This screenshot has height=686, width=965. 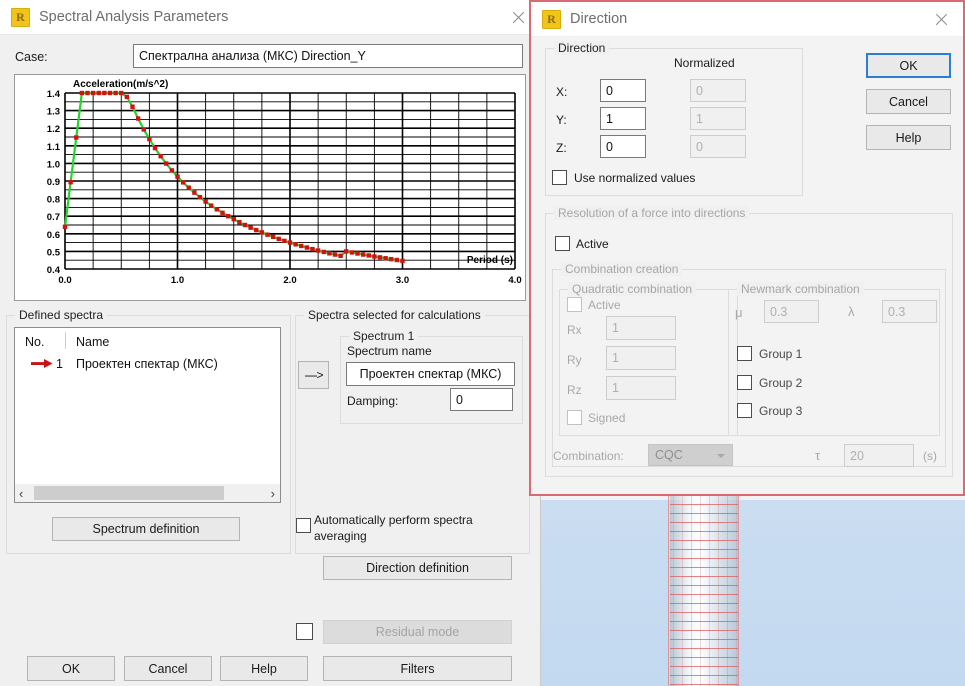 What do you see at coordinates (393, 528) in the screenshot?
I see `auto-average-label: Automatically perform spectra averaging` at bounding box center [393, 528].